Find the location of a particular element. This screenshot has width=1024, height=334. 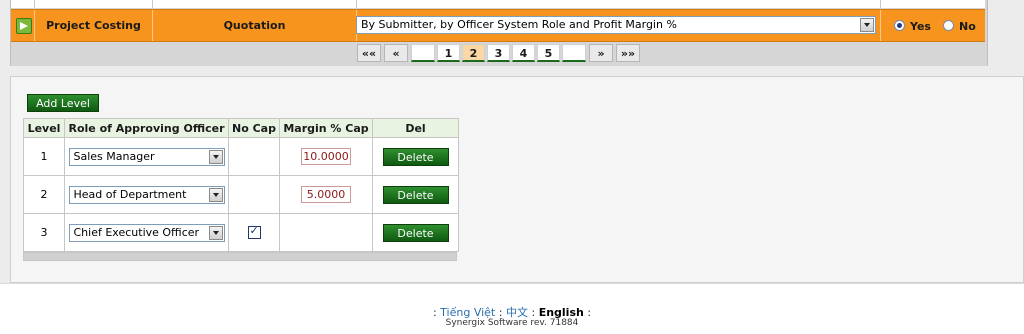

table-row: 3 Chief Executive Officer Delete is located at coordinates (241, 232).